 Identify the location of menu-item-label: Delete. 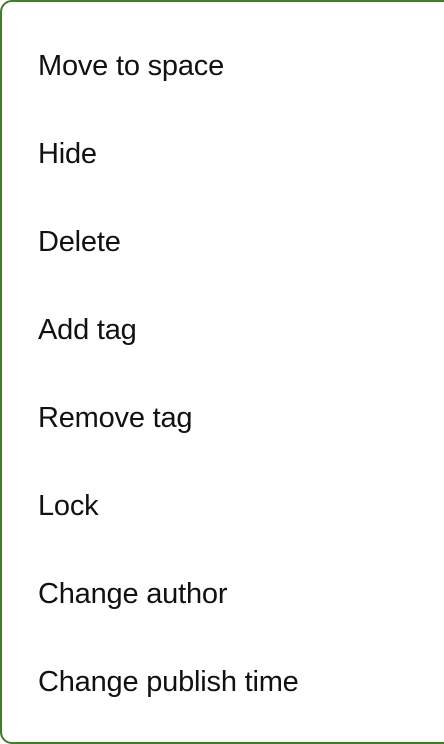
(79, 241).